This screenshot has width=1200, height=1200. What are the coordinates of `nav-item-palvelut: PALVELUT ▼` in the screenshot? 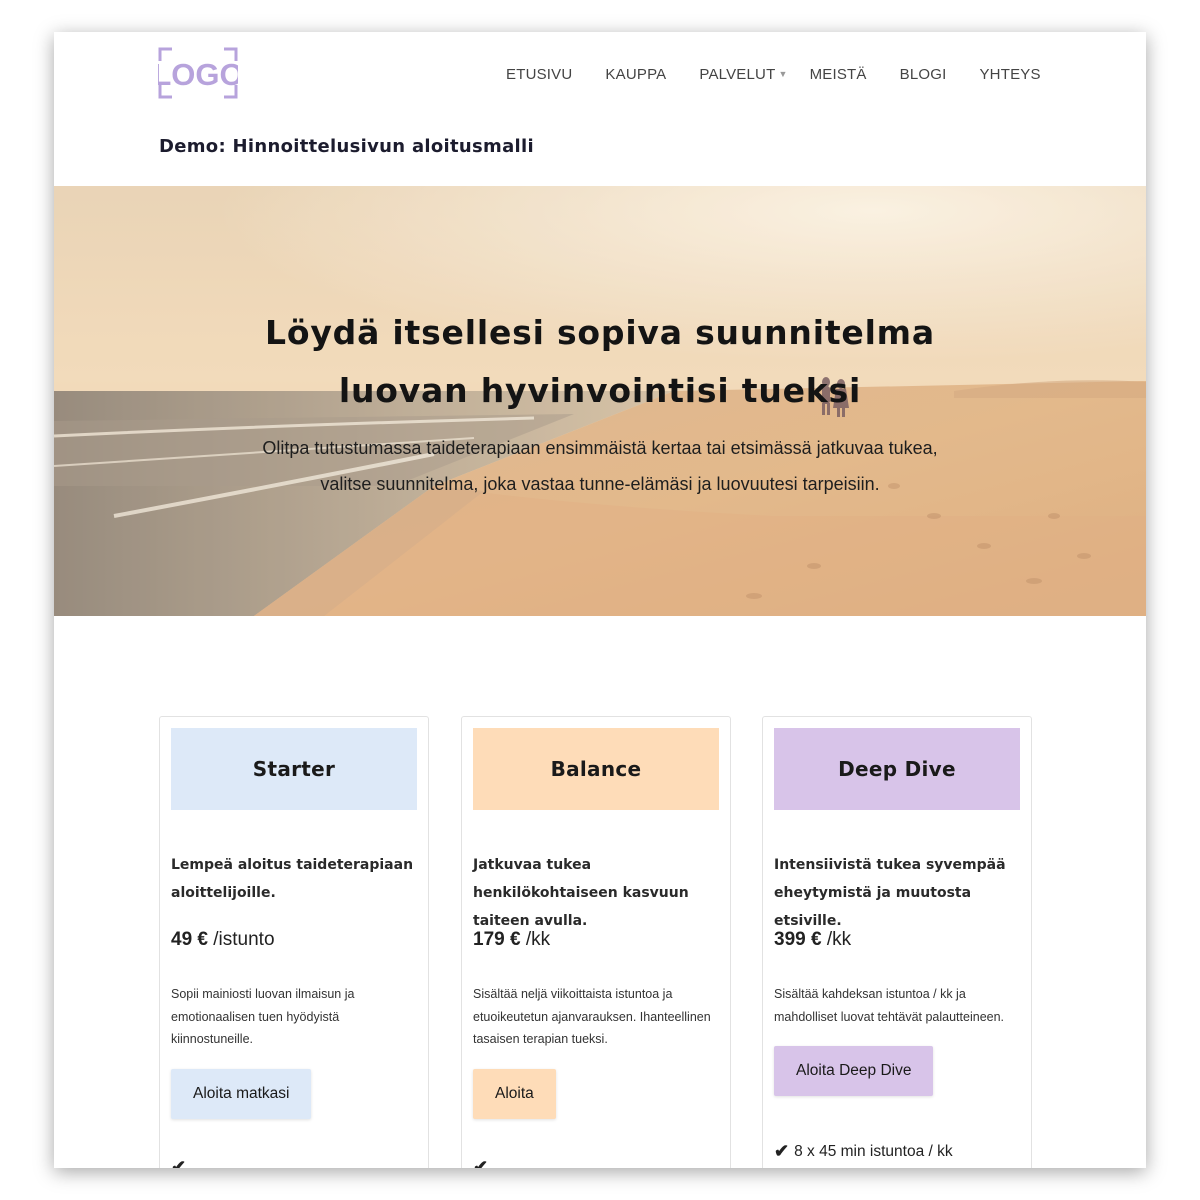 It's located at (743, 74).